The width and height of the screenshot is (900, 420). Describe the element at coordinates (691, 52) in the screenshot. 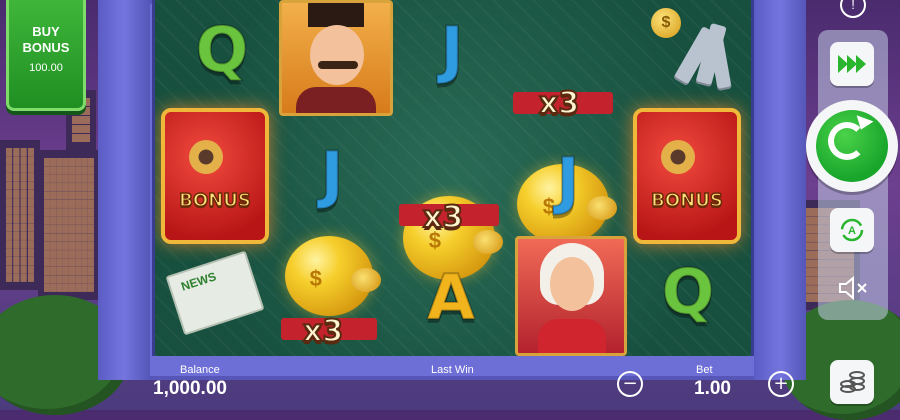

I see `keys-symbol: $` at that location.